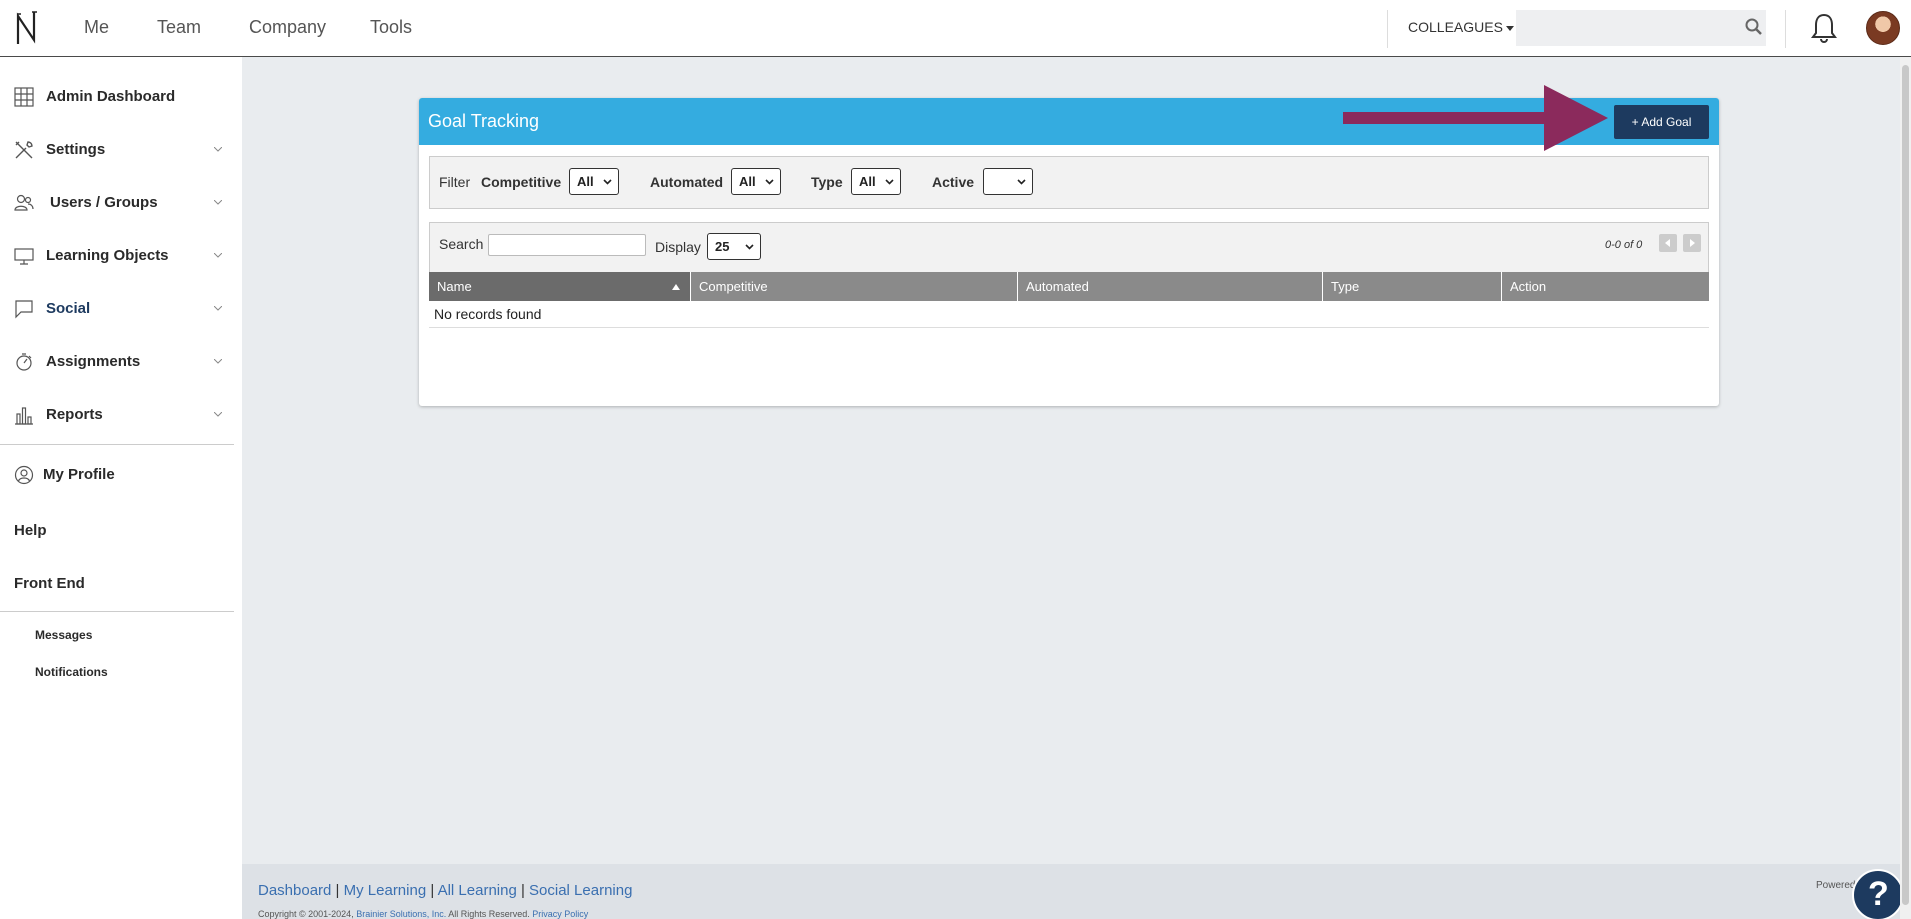 The image size is (1911, 919). I want to click on sidebar-item-learning-objects: Learning Objects, so click(117, 256).